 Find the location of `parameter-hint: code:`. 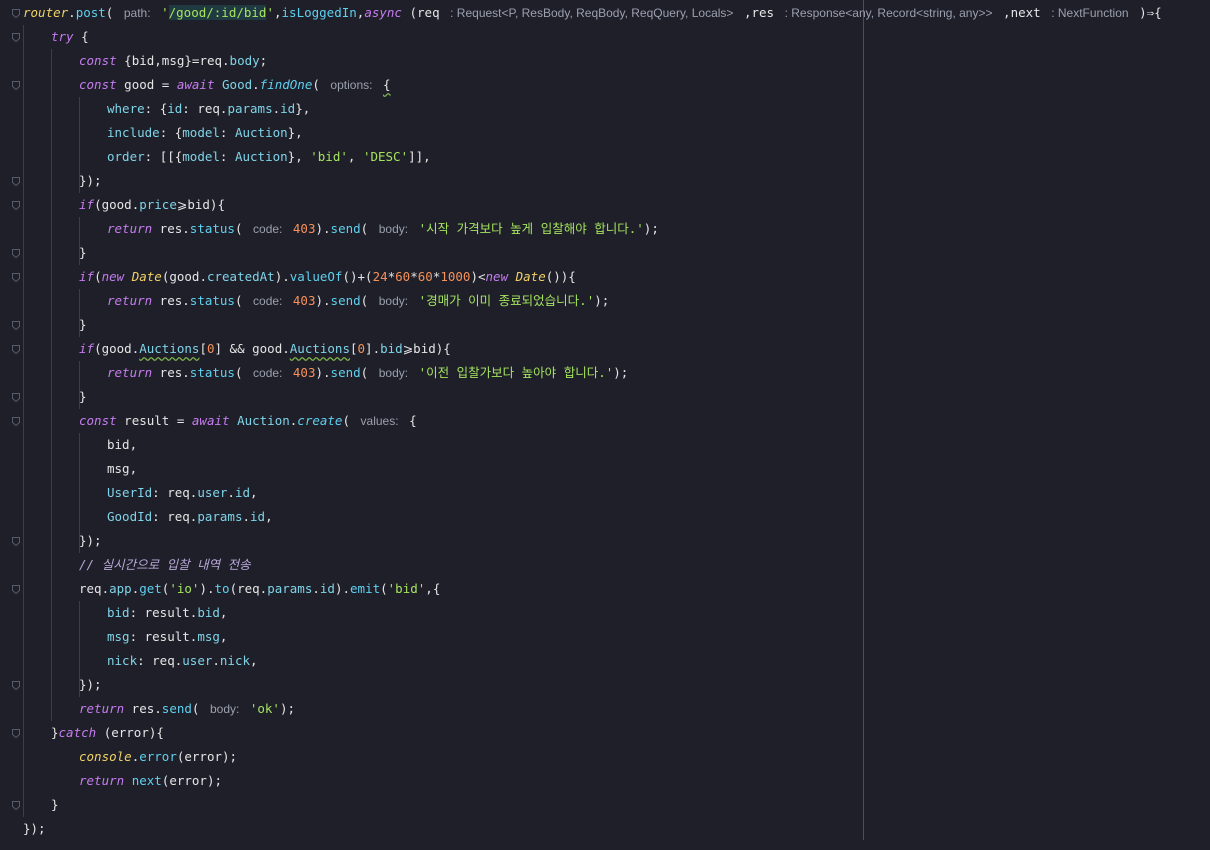

parameter-hint: code: is located at coordinates (268, 229).